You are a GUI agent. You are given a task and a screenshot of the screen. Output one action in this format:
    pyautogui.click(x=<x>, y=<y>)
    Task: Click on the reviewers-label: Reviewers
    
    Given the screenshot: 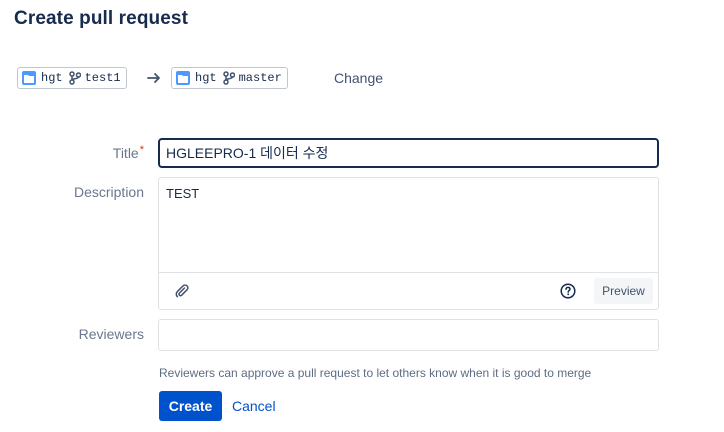 What is the action you would take?
    pyautogui.click(x=111, y=334)
    